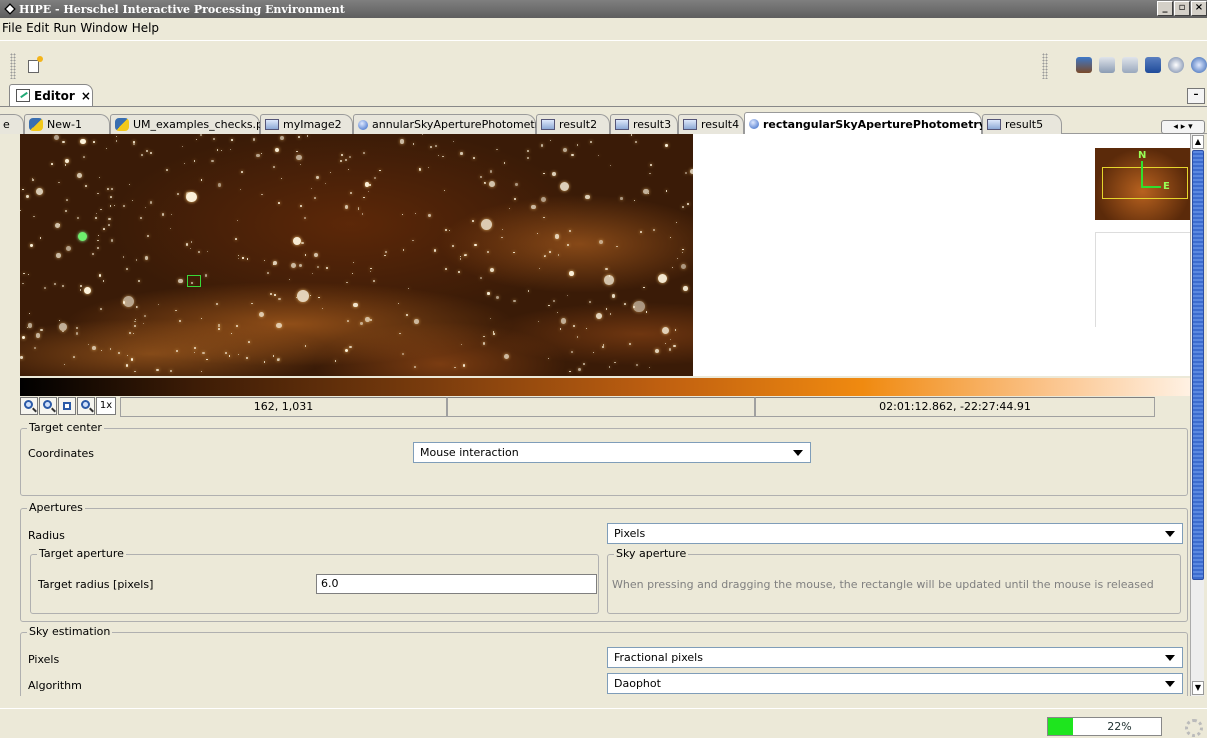 The height and width of the screenshot is (738, 1207). Describe the element at coordinates (12, 124) in the screenshot. I see `tab-partial: e` at that location.